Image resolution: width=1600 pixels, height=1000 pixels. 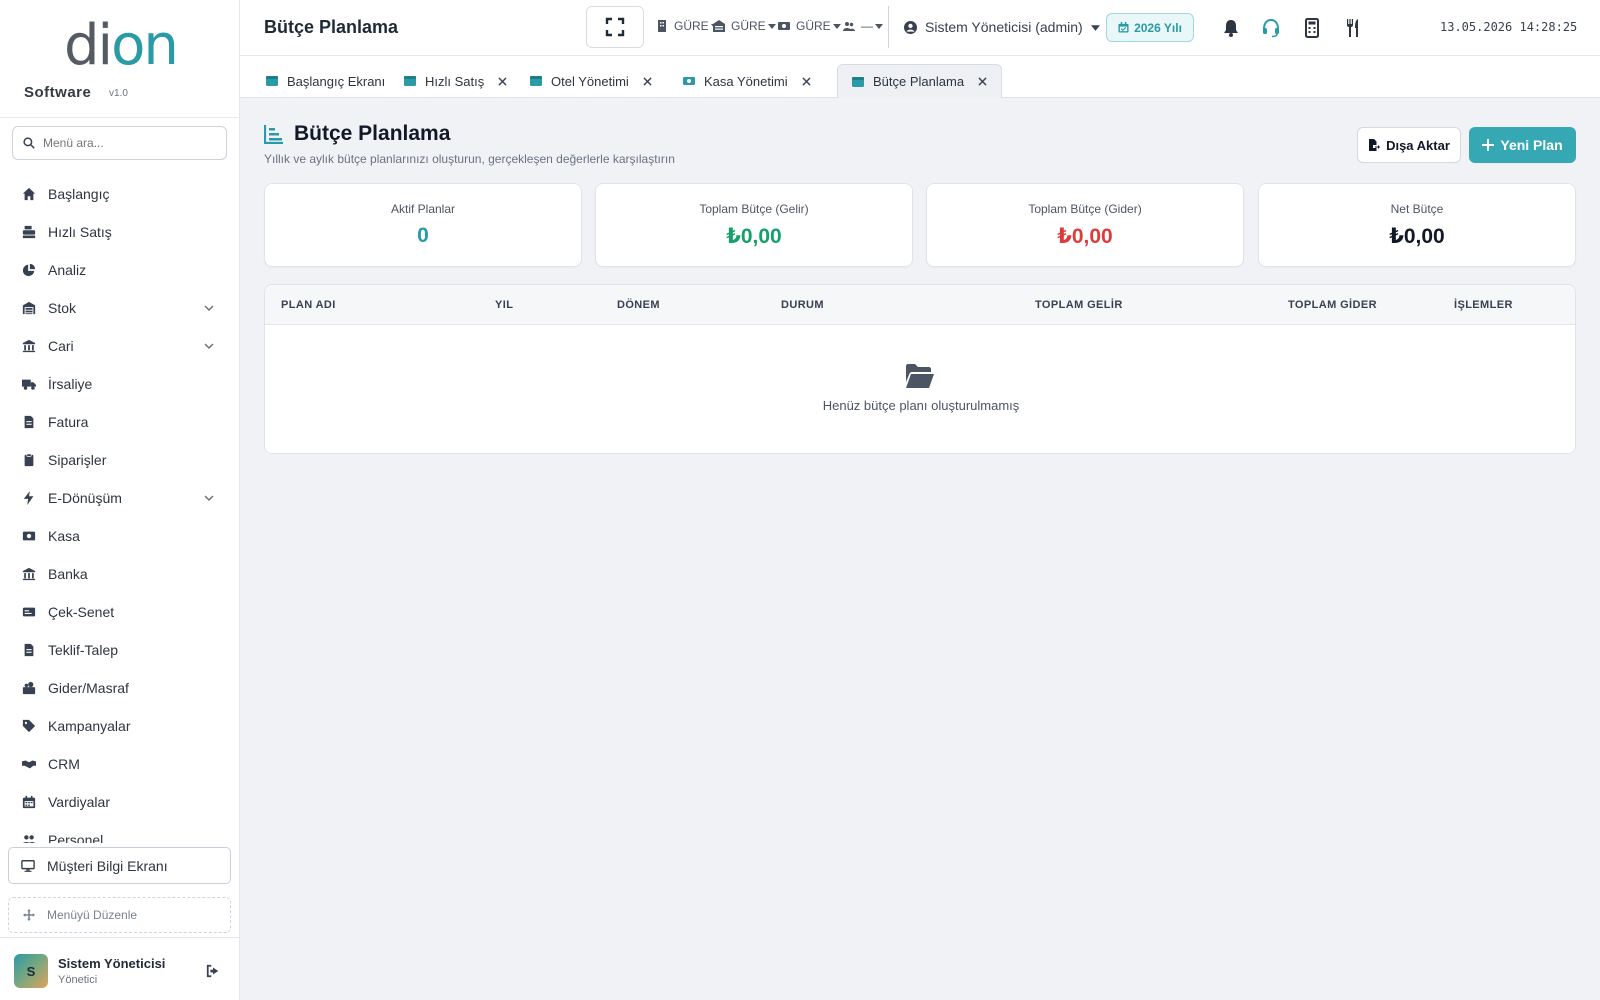 What do you see at coordinates (120, 308) in the screenshot?
I see `sidebar-item-stok: Stok` at bounding box center [120, 308].